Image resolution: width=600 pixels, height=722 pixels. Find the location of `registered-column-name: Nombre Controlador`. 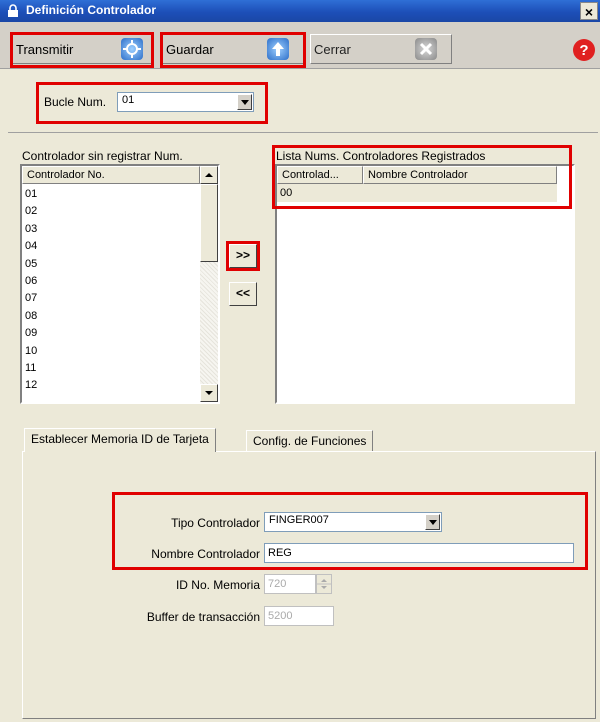

registered-column-name: Nombre Controlador is located at coordinates (460, 175).